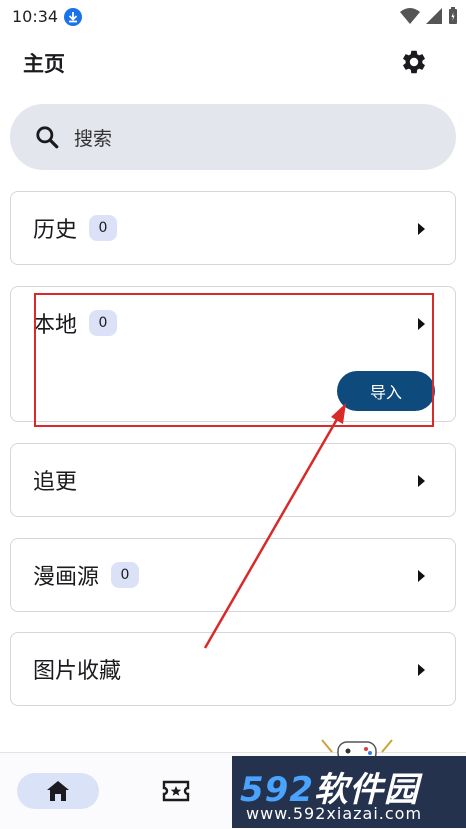  I want to click on annotation-highlight-box, so click(234, 360).